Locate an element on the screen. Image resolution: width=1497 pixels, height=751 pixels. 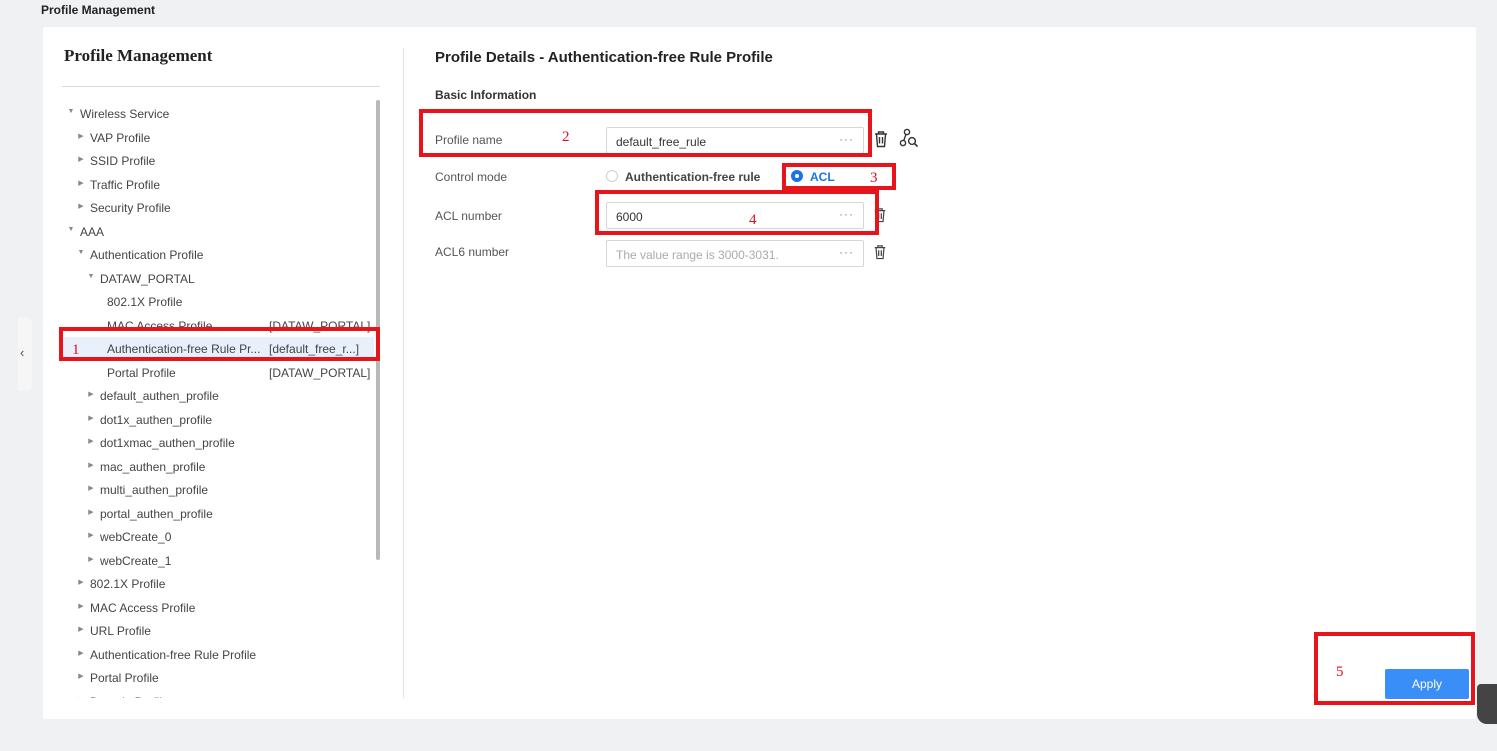
tree-item: ▶ dot1x_authen_profile is located at coordinates (218, 419).